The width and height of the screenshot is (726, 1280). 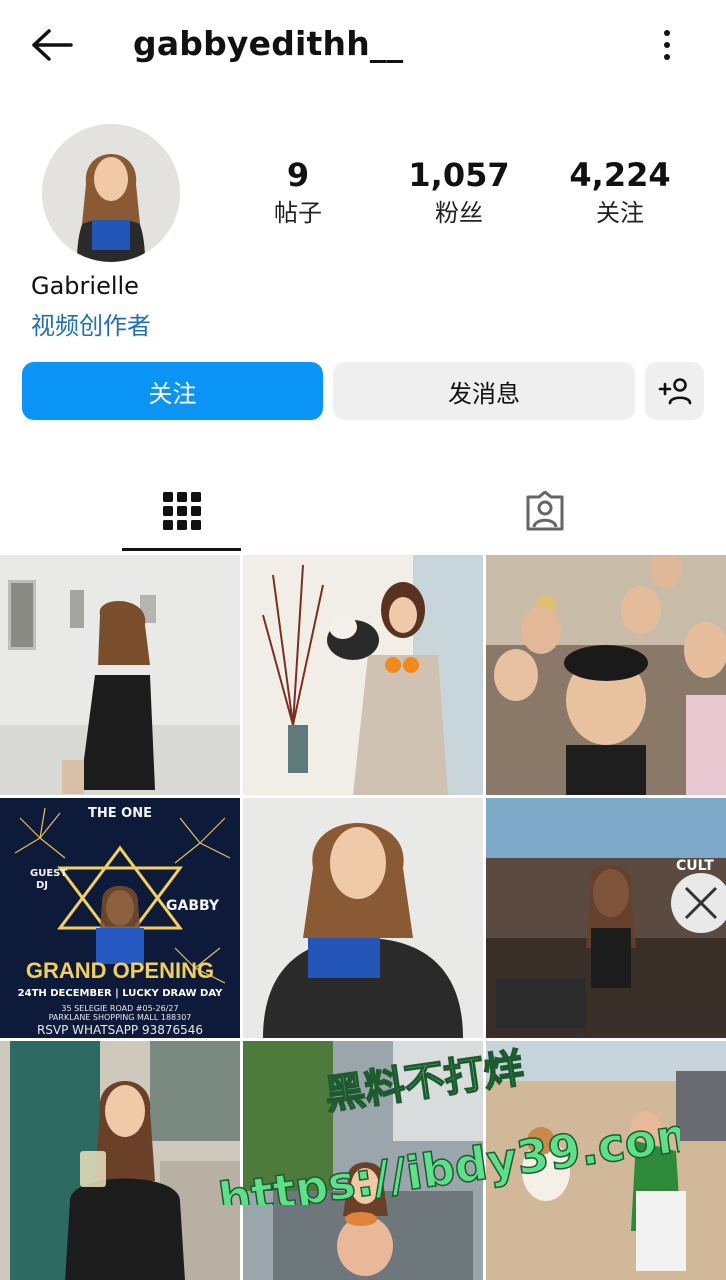 What do you see at coordinates (120, 993) in the screenshot?
I see `poster-date: 24TH DECEMBER | LUCKY DRAW DAY` at bounding box center [120, 993].